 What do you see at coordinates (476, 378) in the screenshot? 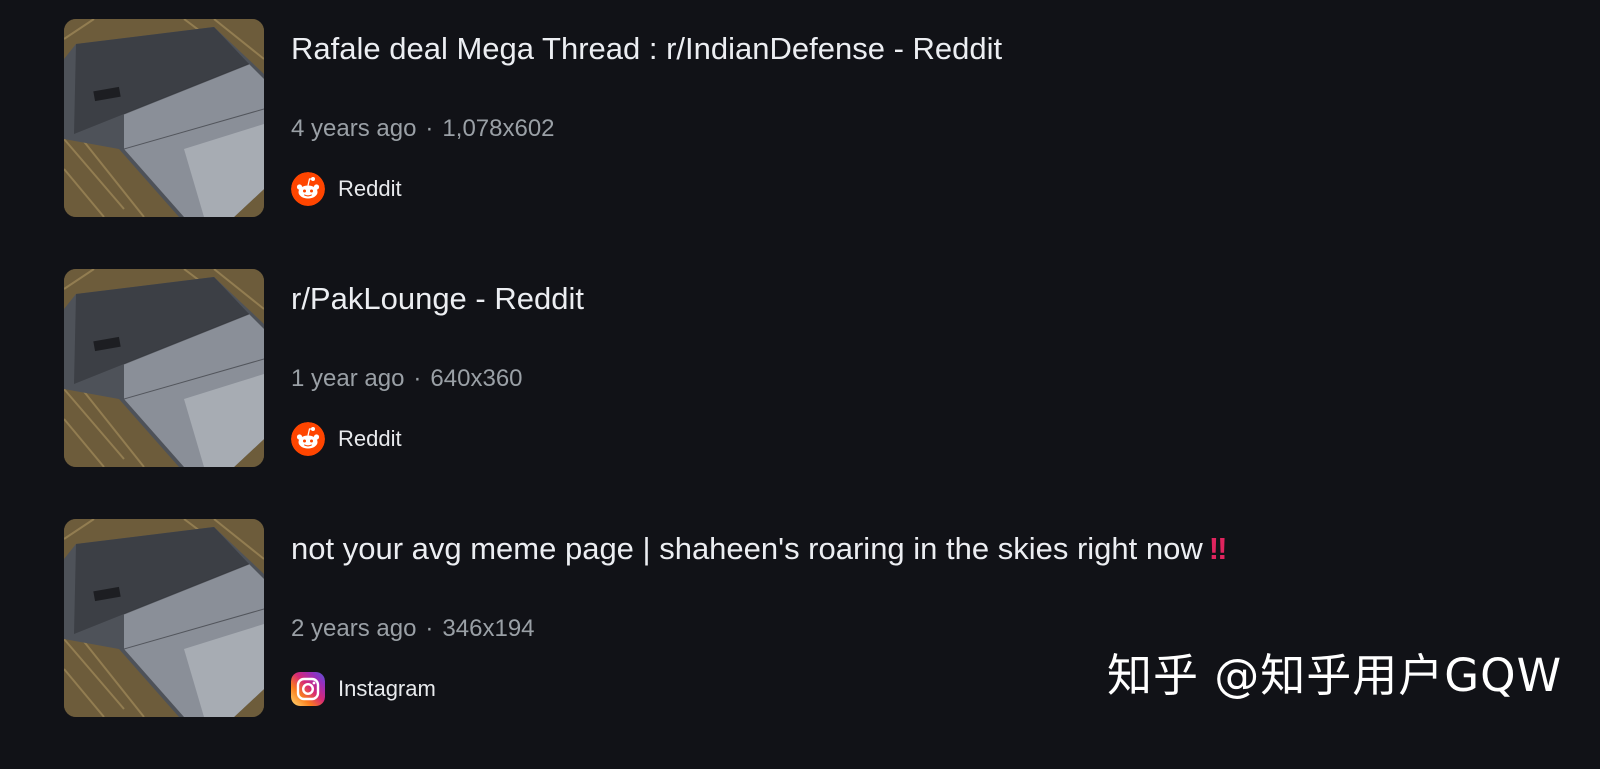
I see `result-dimensions: 640x360` at bounding box center [476, 378].